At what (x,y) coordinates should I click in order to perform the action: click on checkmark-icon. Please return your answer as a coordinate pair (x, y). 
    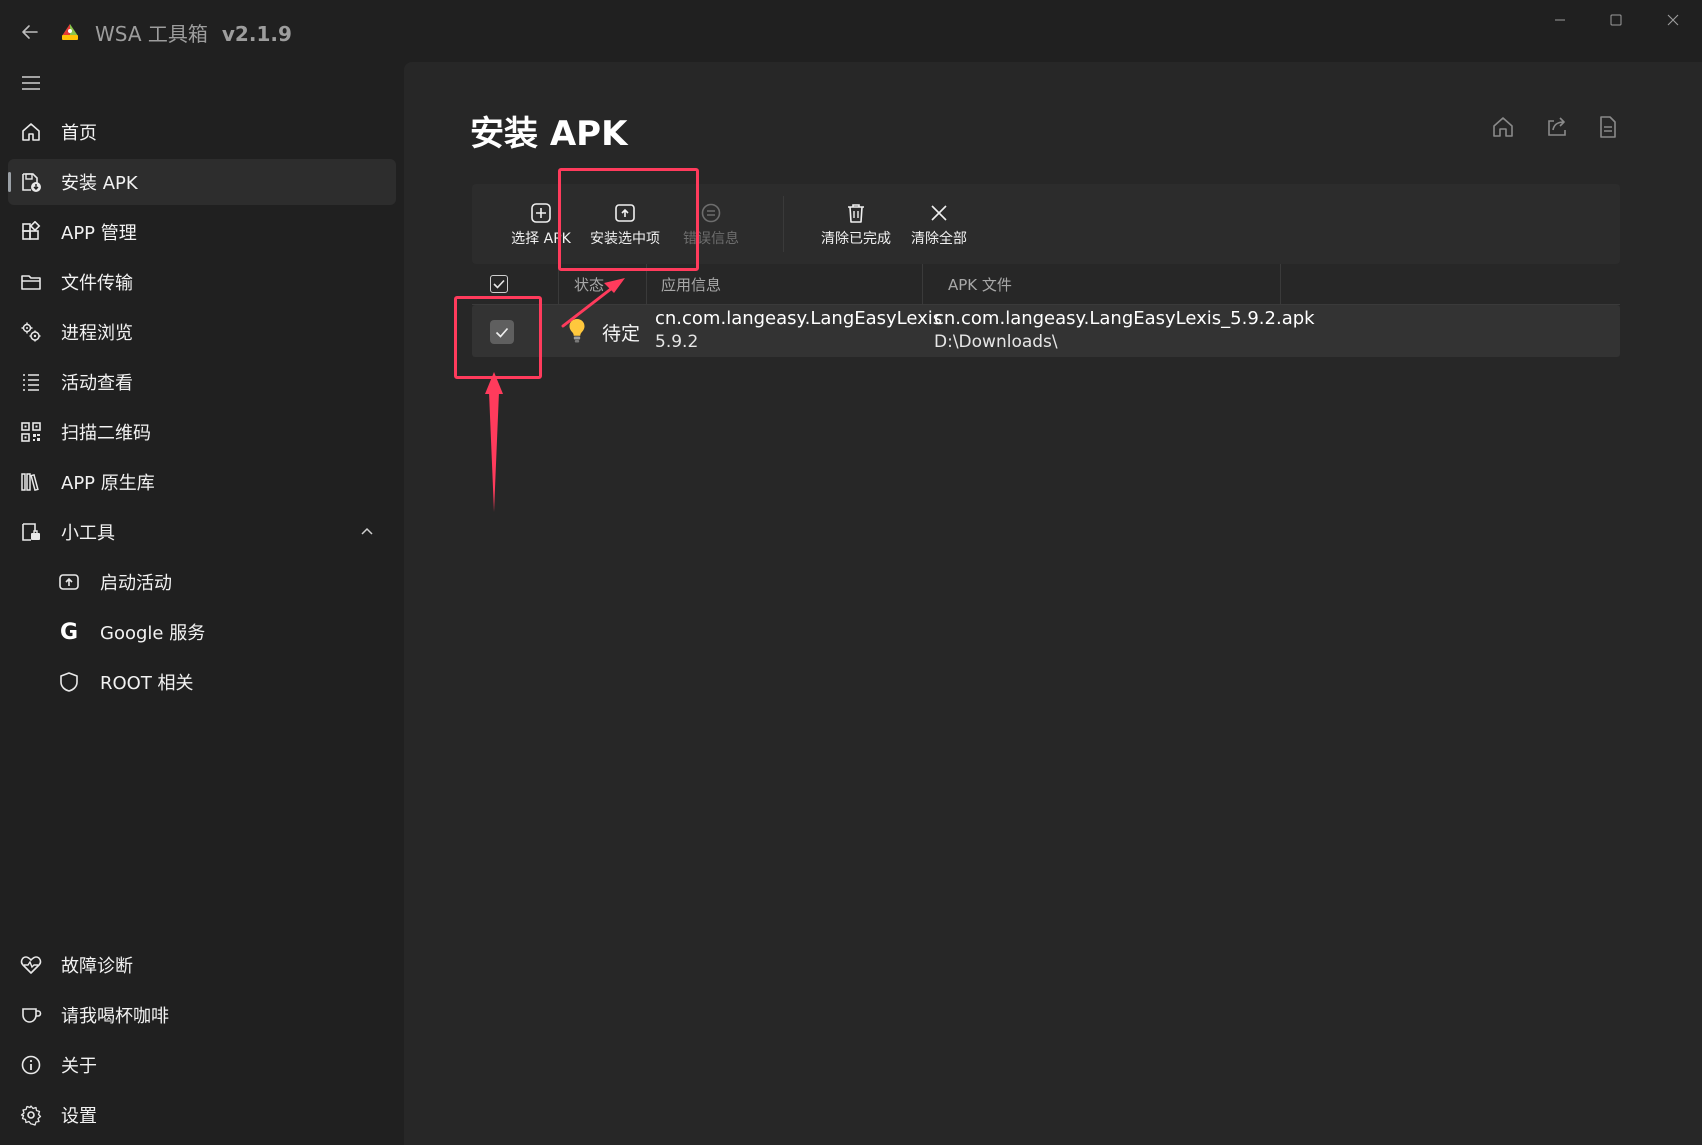
    Looking at the image, I should click on (499, 284).